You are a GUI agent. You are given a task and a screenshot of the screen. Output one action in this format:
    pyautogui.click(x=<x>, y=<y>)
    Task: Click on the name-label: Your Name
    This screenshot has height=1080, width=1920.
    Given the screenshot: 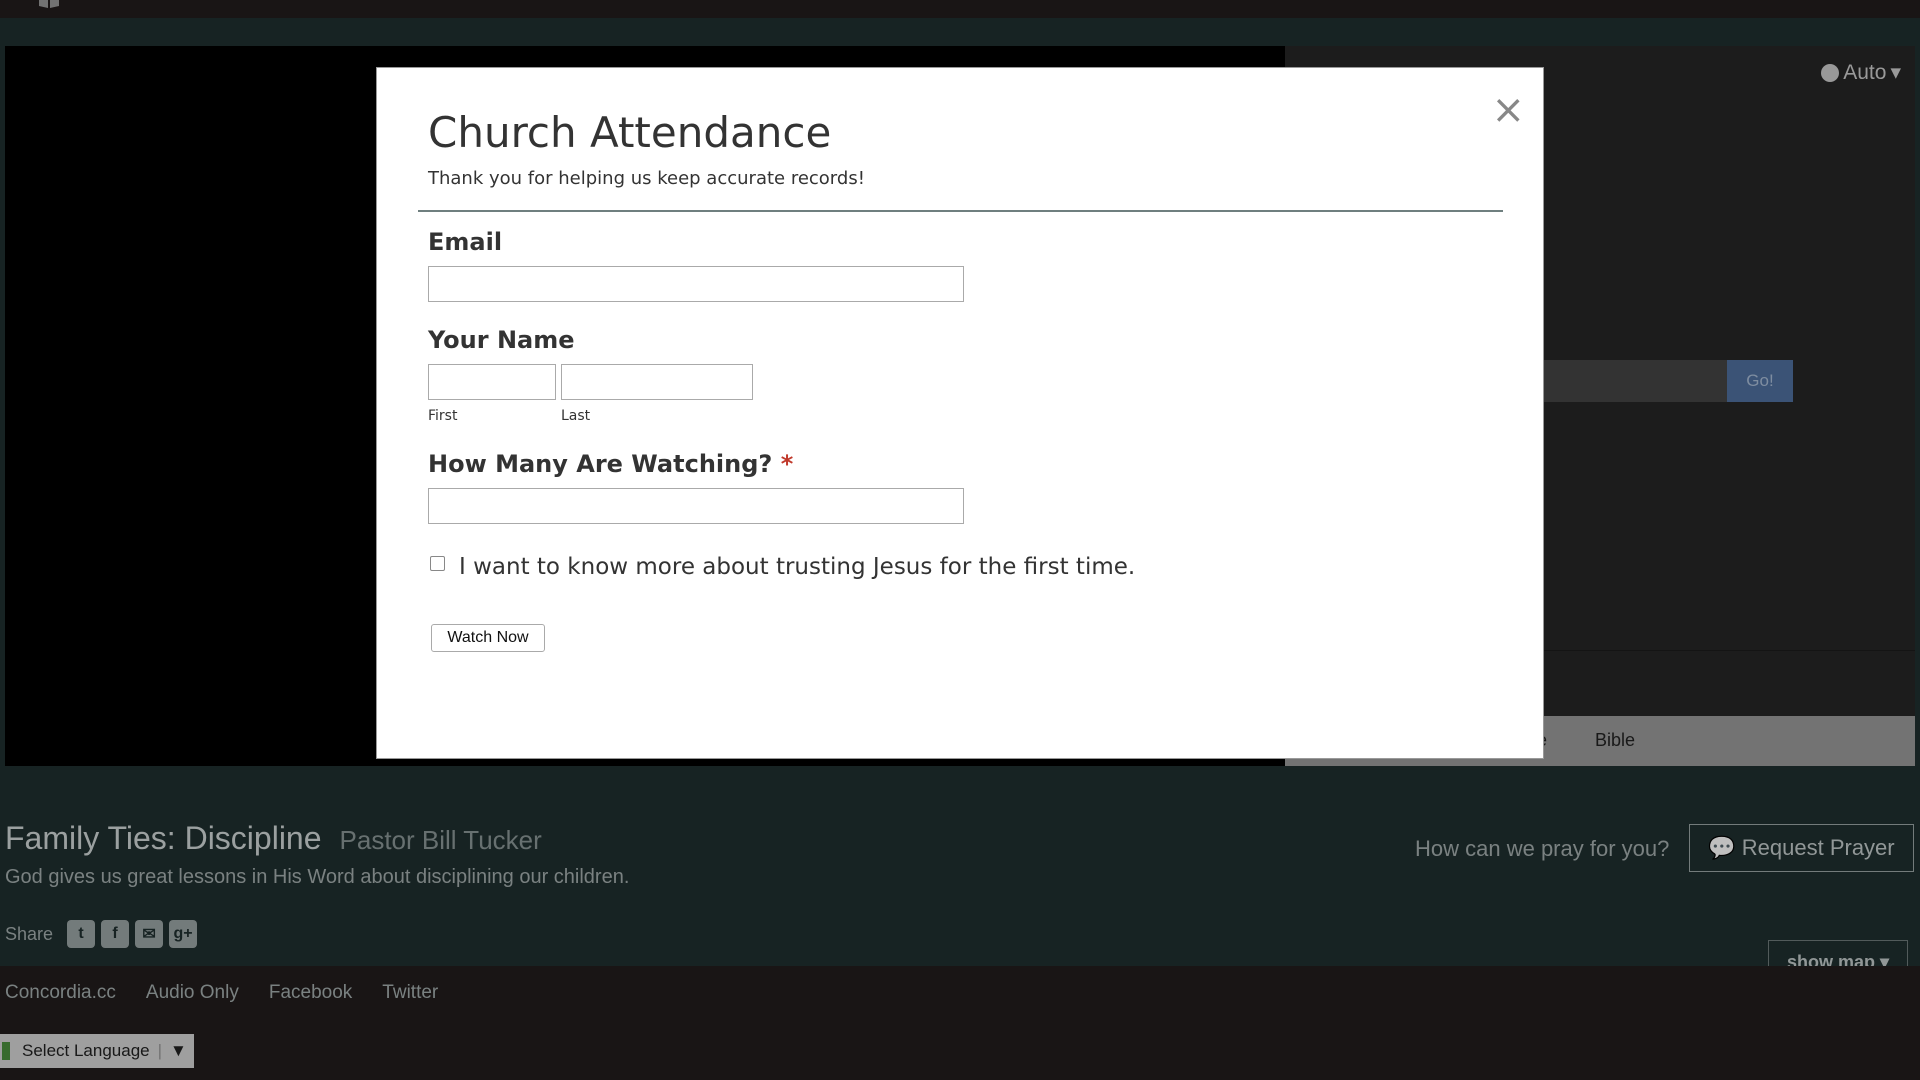 What is the action you would take?
    pyautogui.click(x=501, y=340)
    